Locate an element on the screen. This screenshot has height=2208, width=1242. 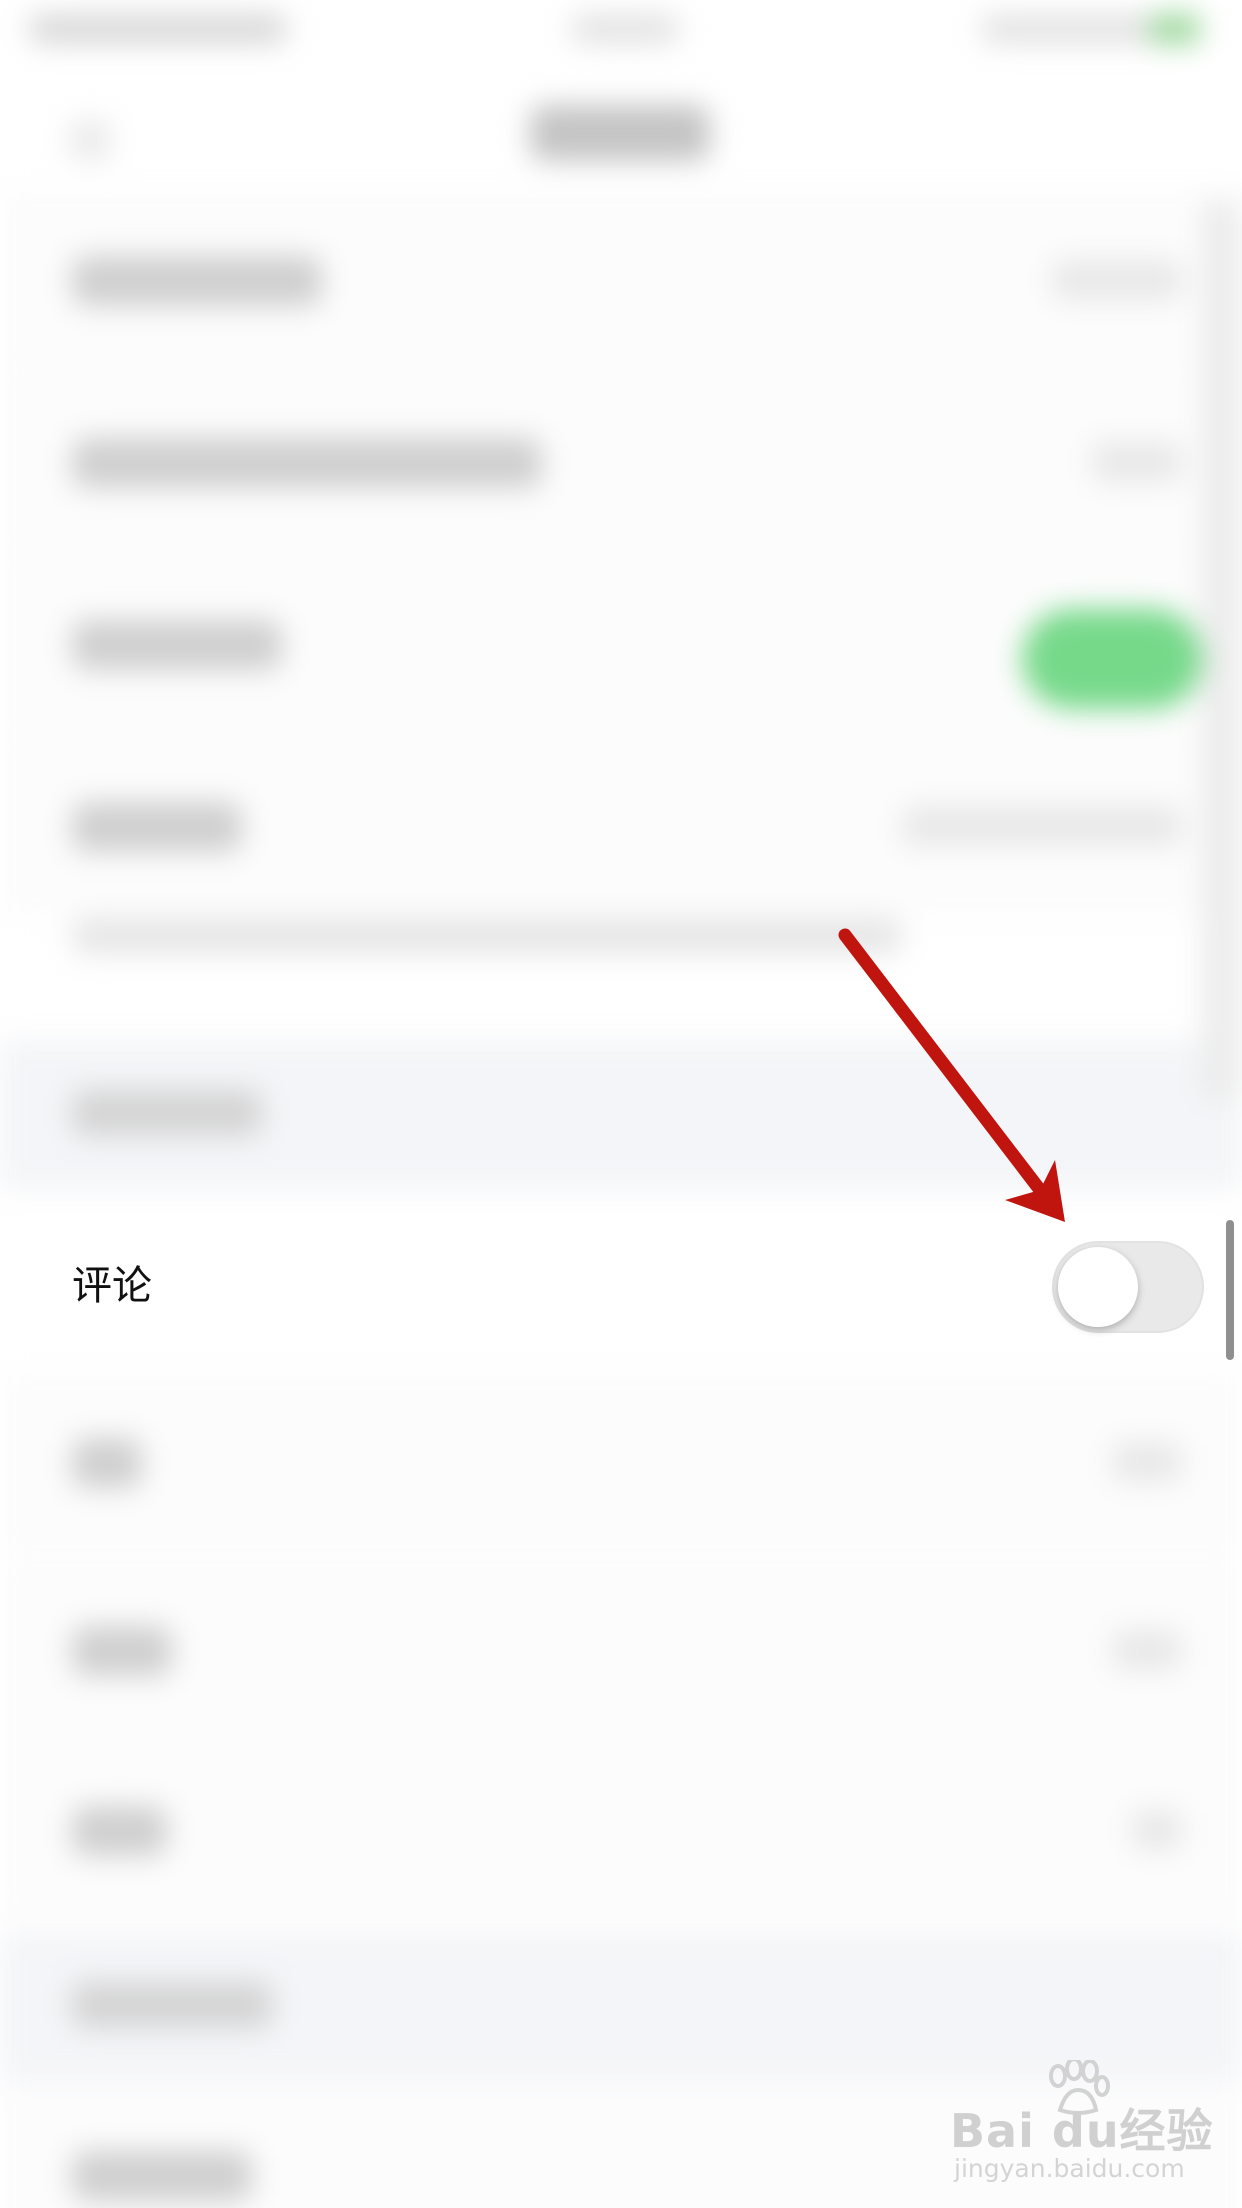
section-header is located at coordinates (621, 1115).